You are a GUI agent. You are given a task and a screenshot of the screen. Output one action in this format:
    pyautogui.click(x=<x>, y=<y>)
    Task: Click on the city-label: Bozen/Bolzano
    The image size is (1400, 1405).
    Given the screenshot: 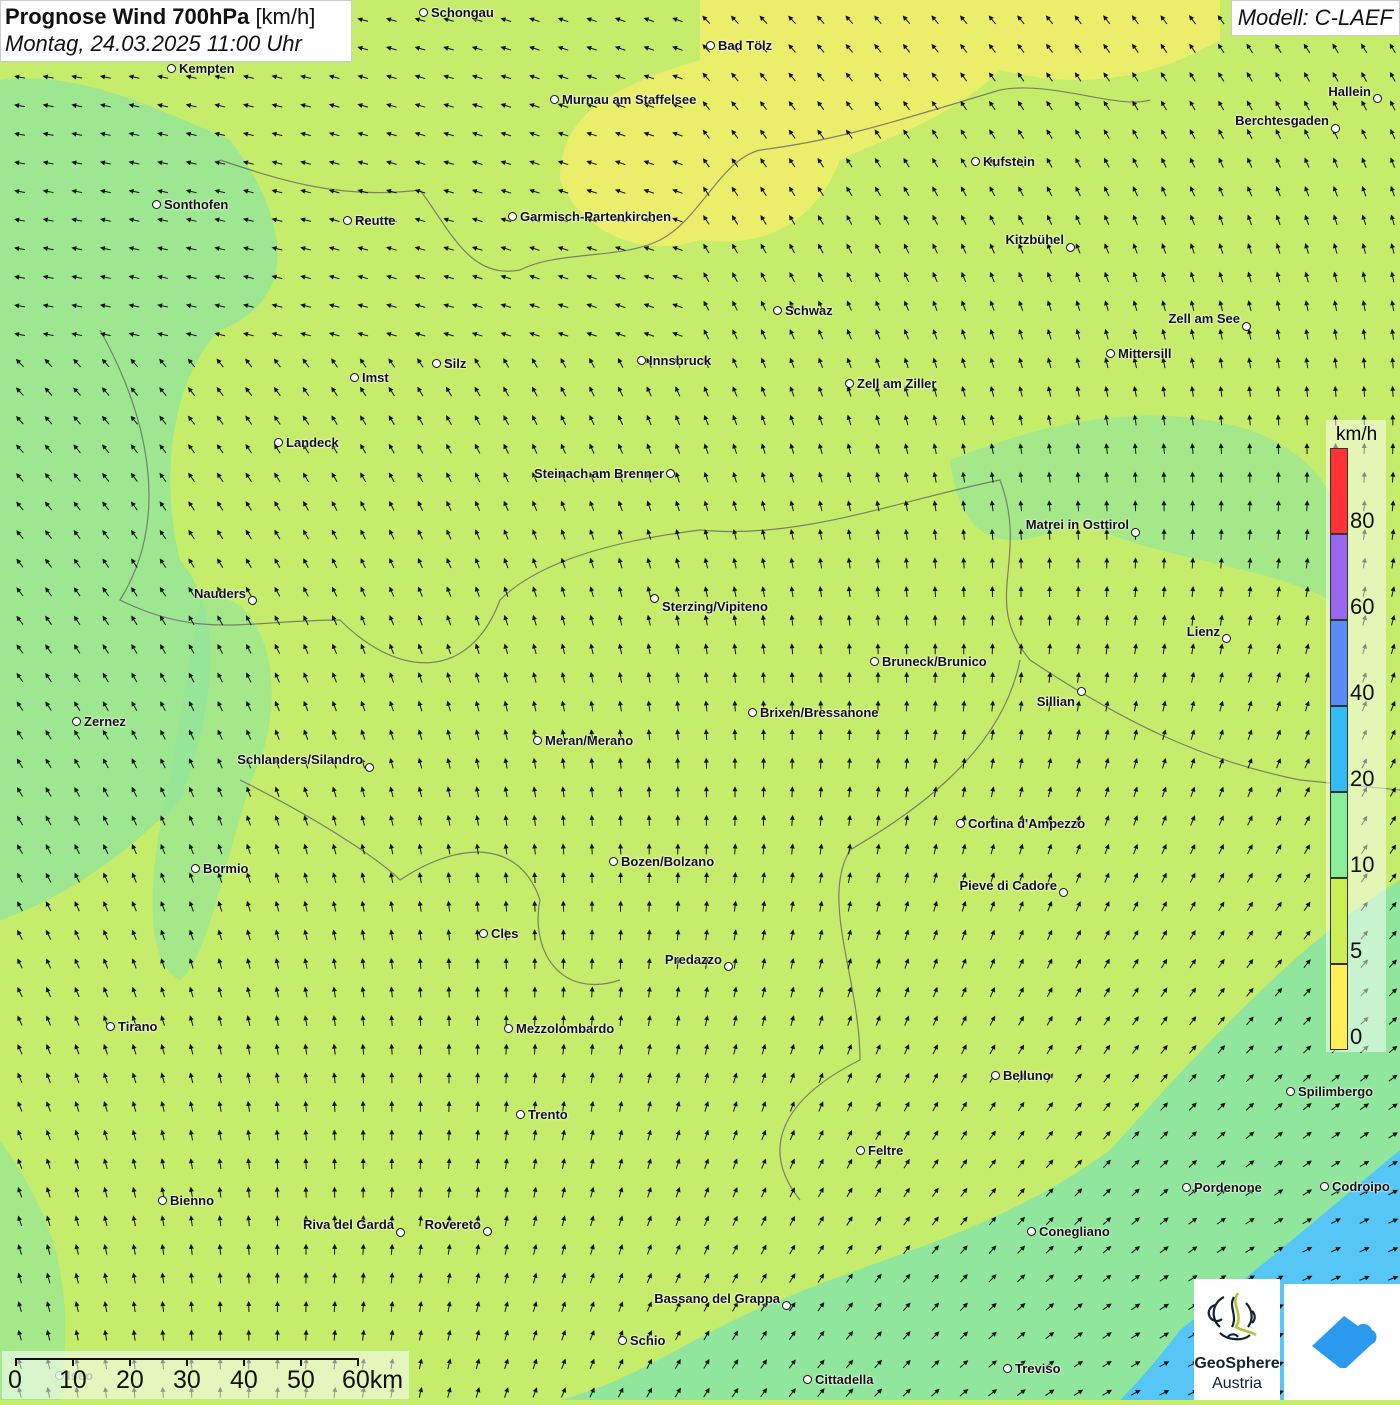 What is the action you would take?
    pyautogui.click(x=667, y=861)
    